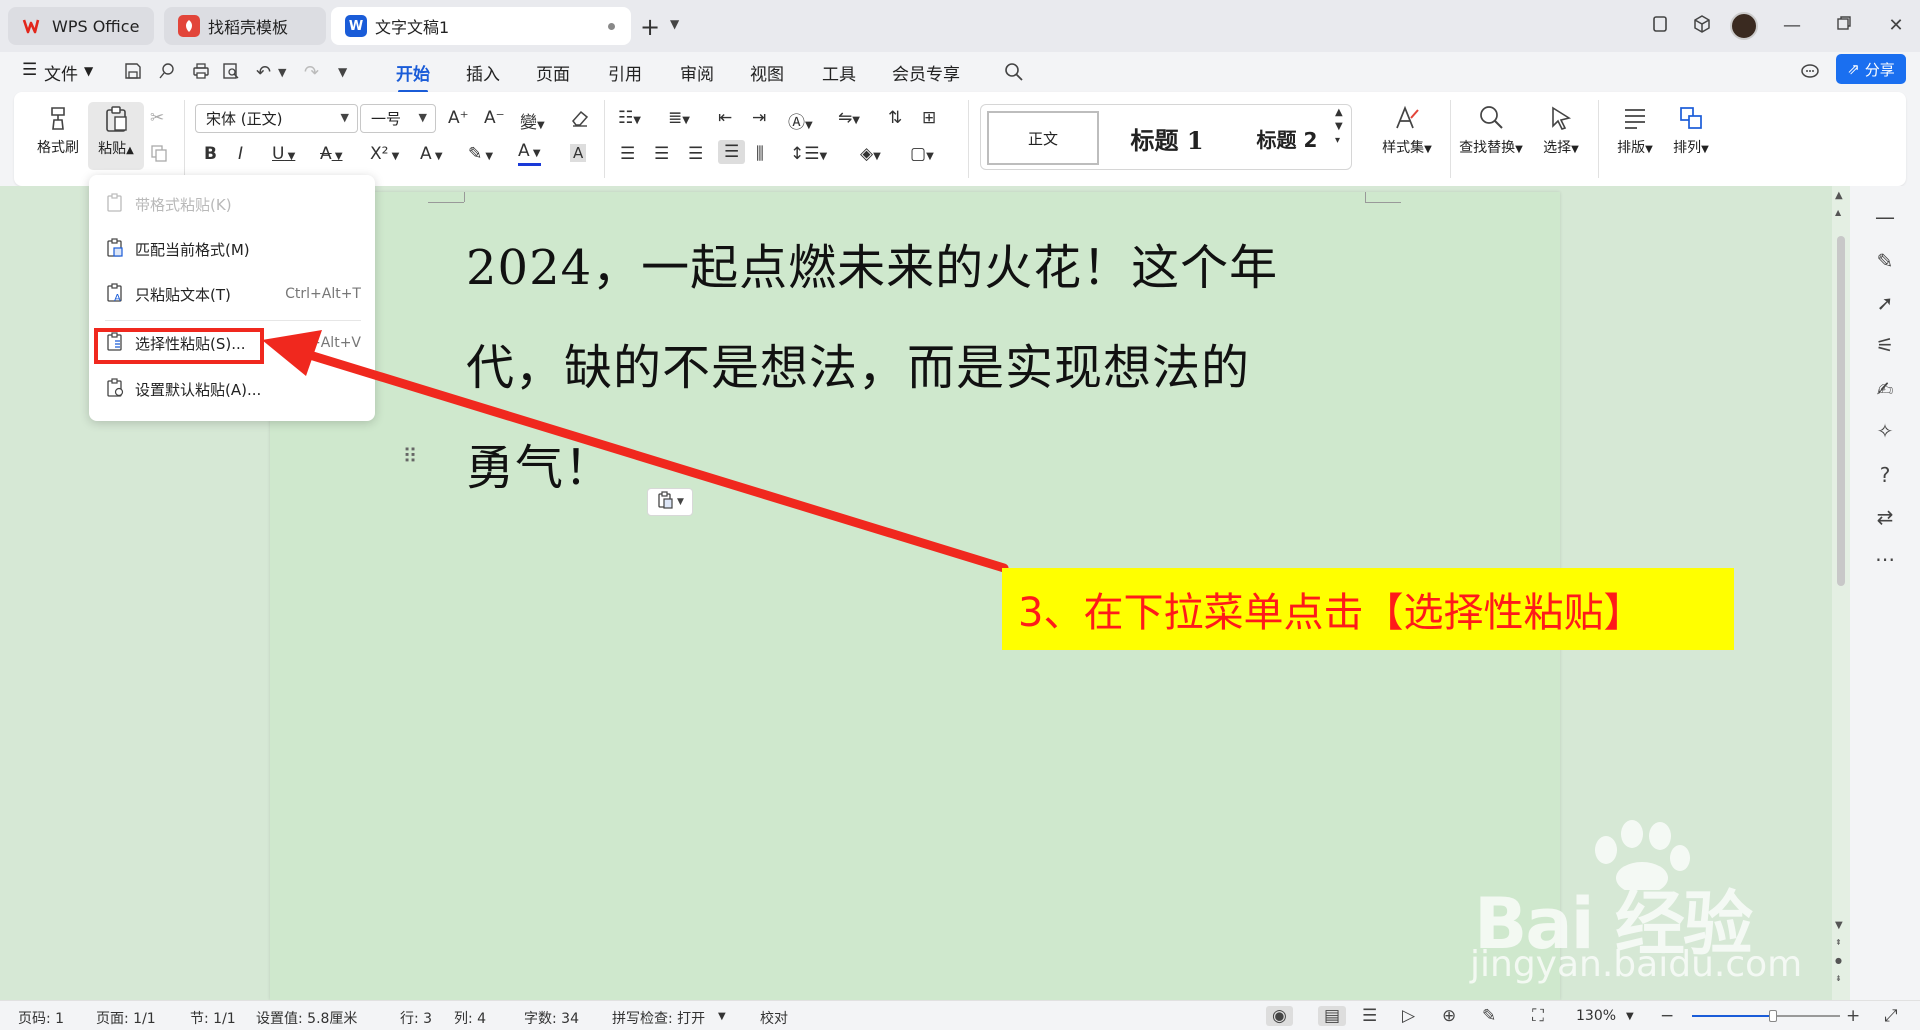  I want to click on pen-icon: ✎, so click(1489, 1016).